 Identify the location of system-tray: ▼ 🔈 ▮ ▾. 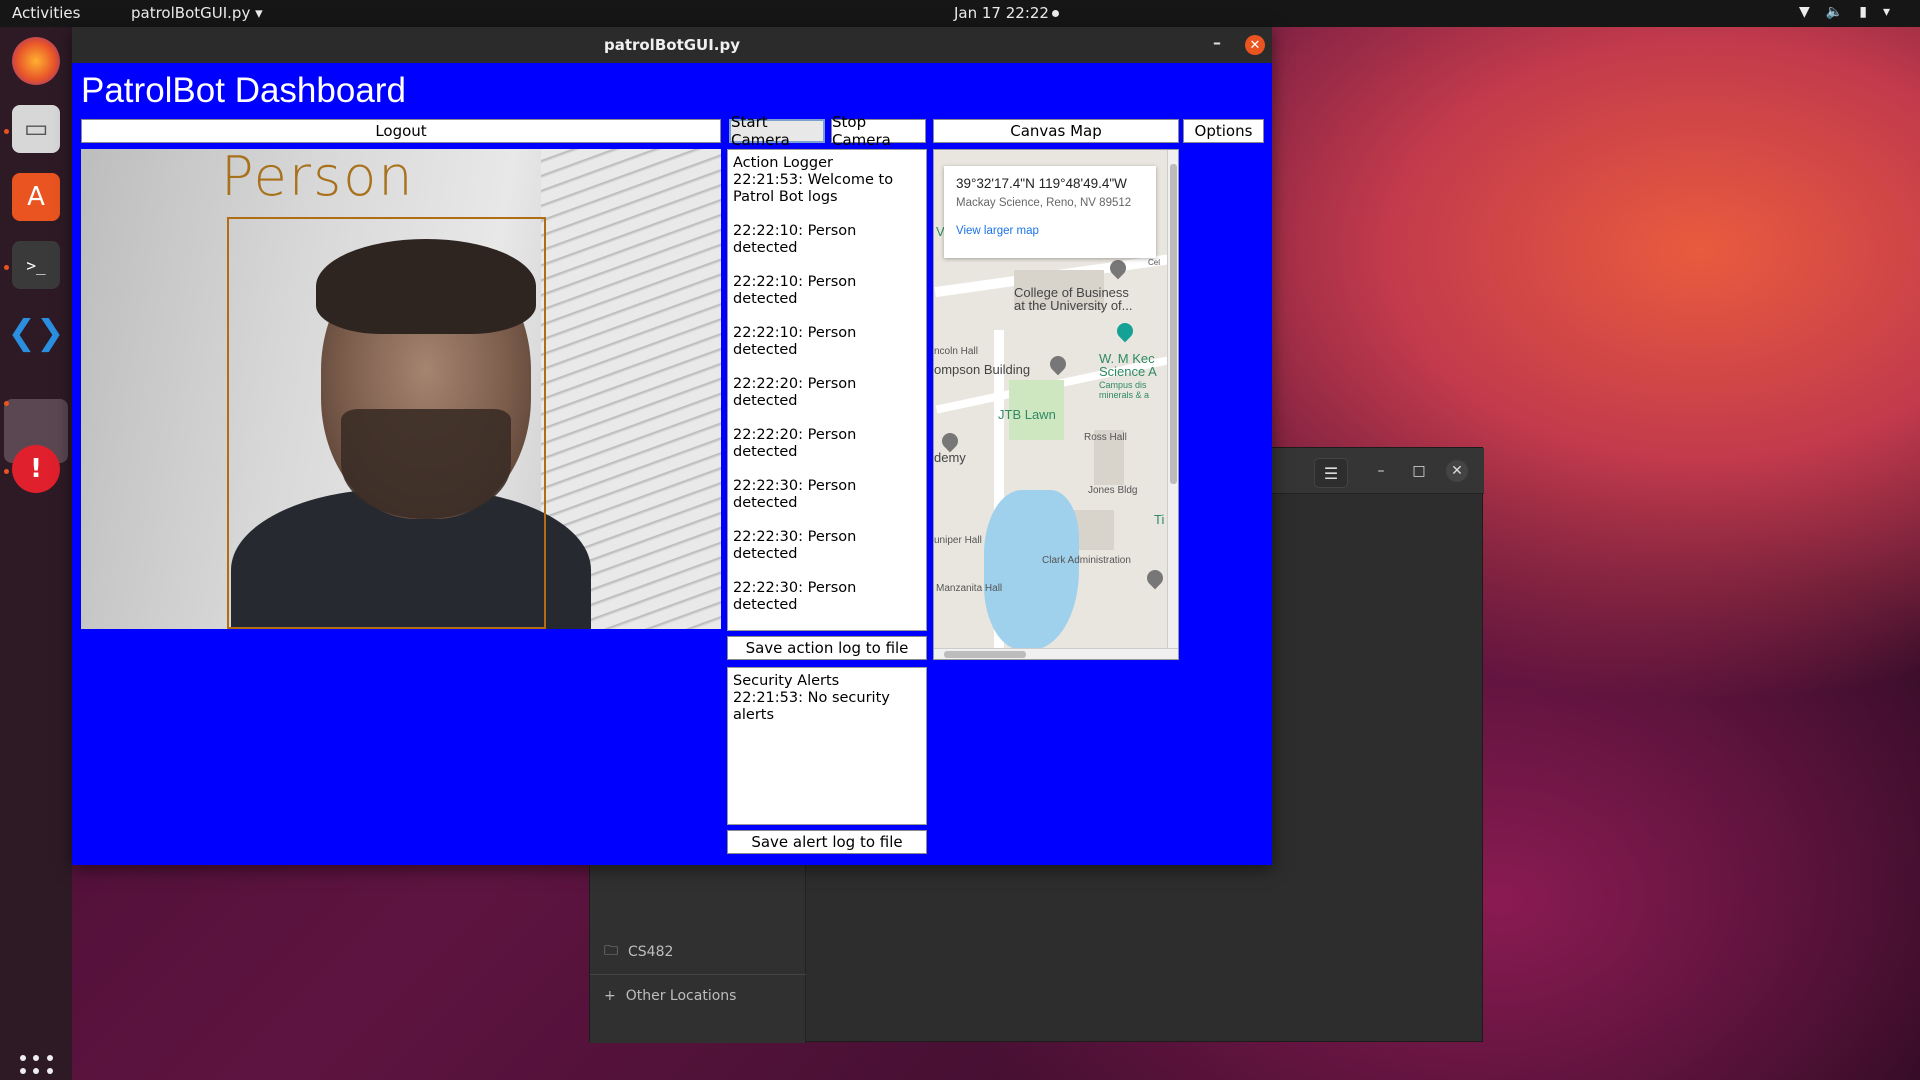
(1844, 12).